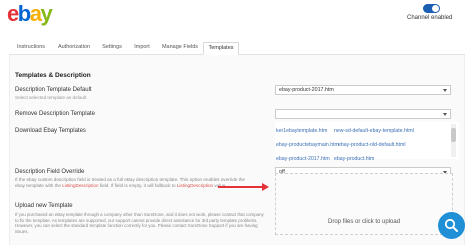  What do you see at coordinates (30, 13) in the screenshot?
I see `ebay-logo: ebay` at bounding box center [30, 13].